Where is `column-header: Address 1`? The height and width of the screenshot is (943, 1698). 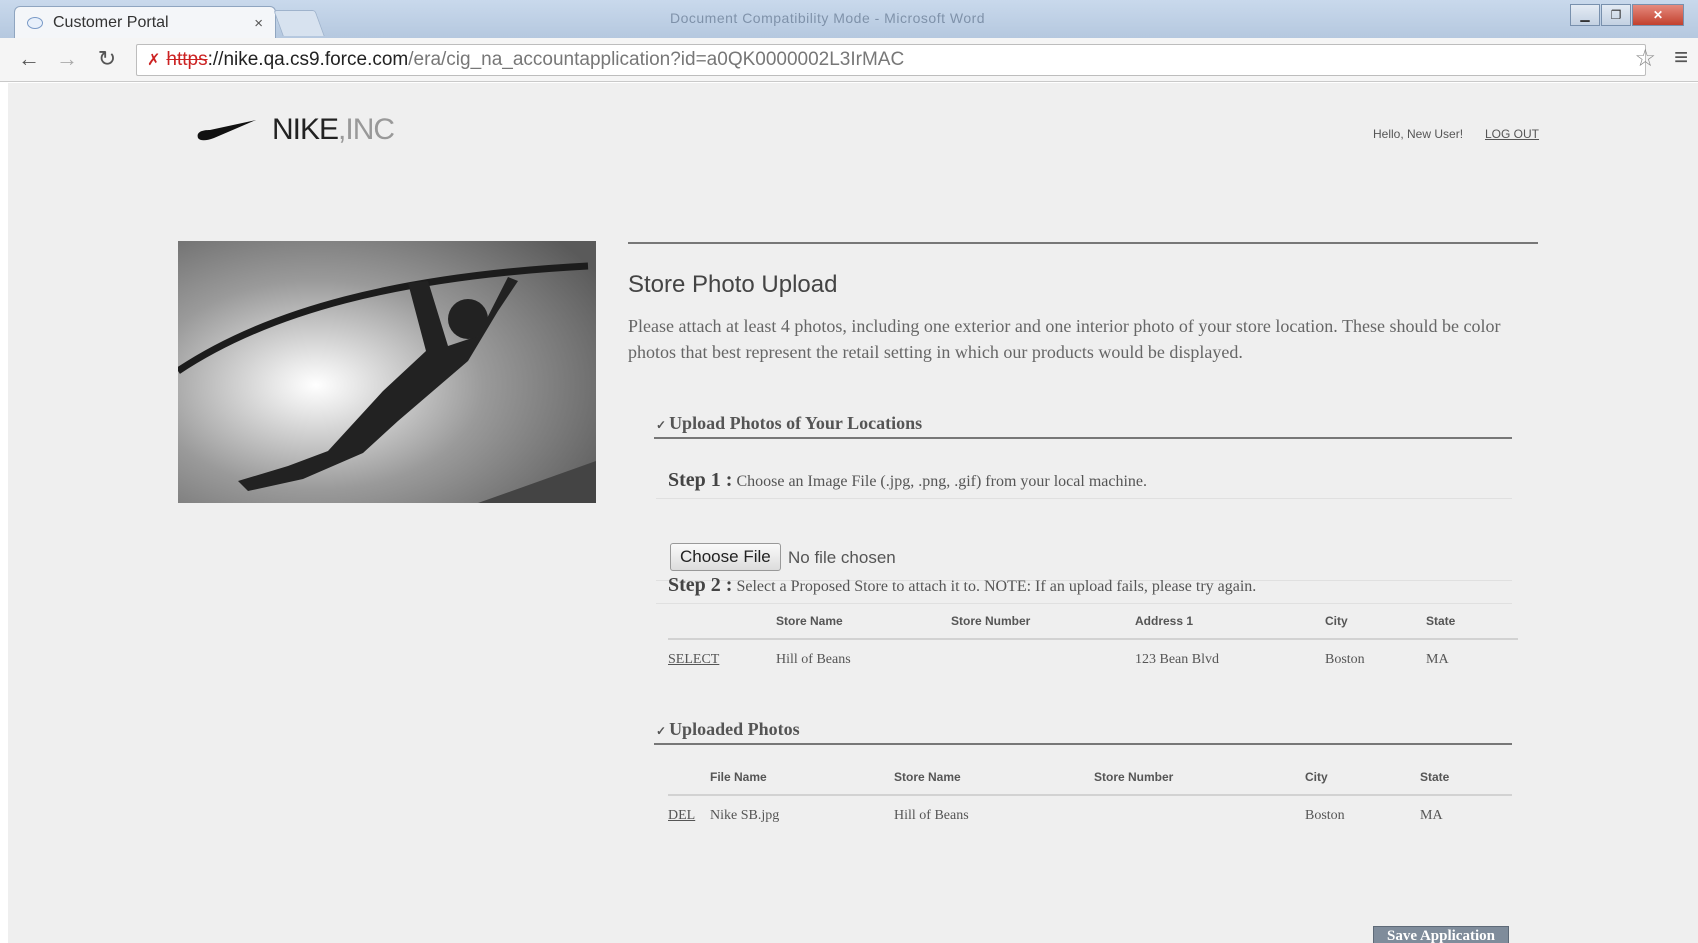
column-header: Address 1 is located at coordinates (1230, 621).